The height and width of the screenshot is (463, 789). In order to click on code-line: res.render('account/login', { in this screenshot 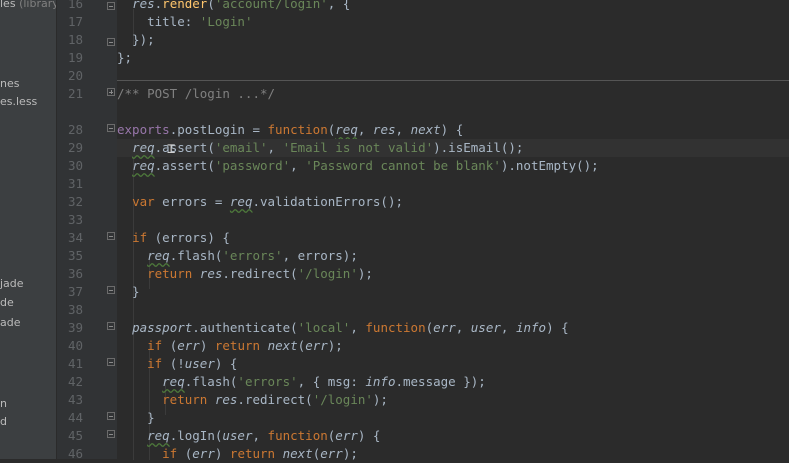, I will do `click(241, 5)`.